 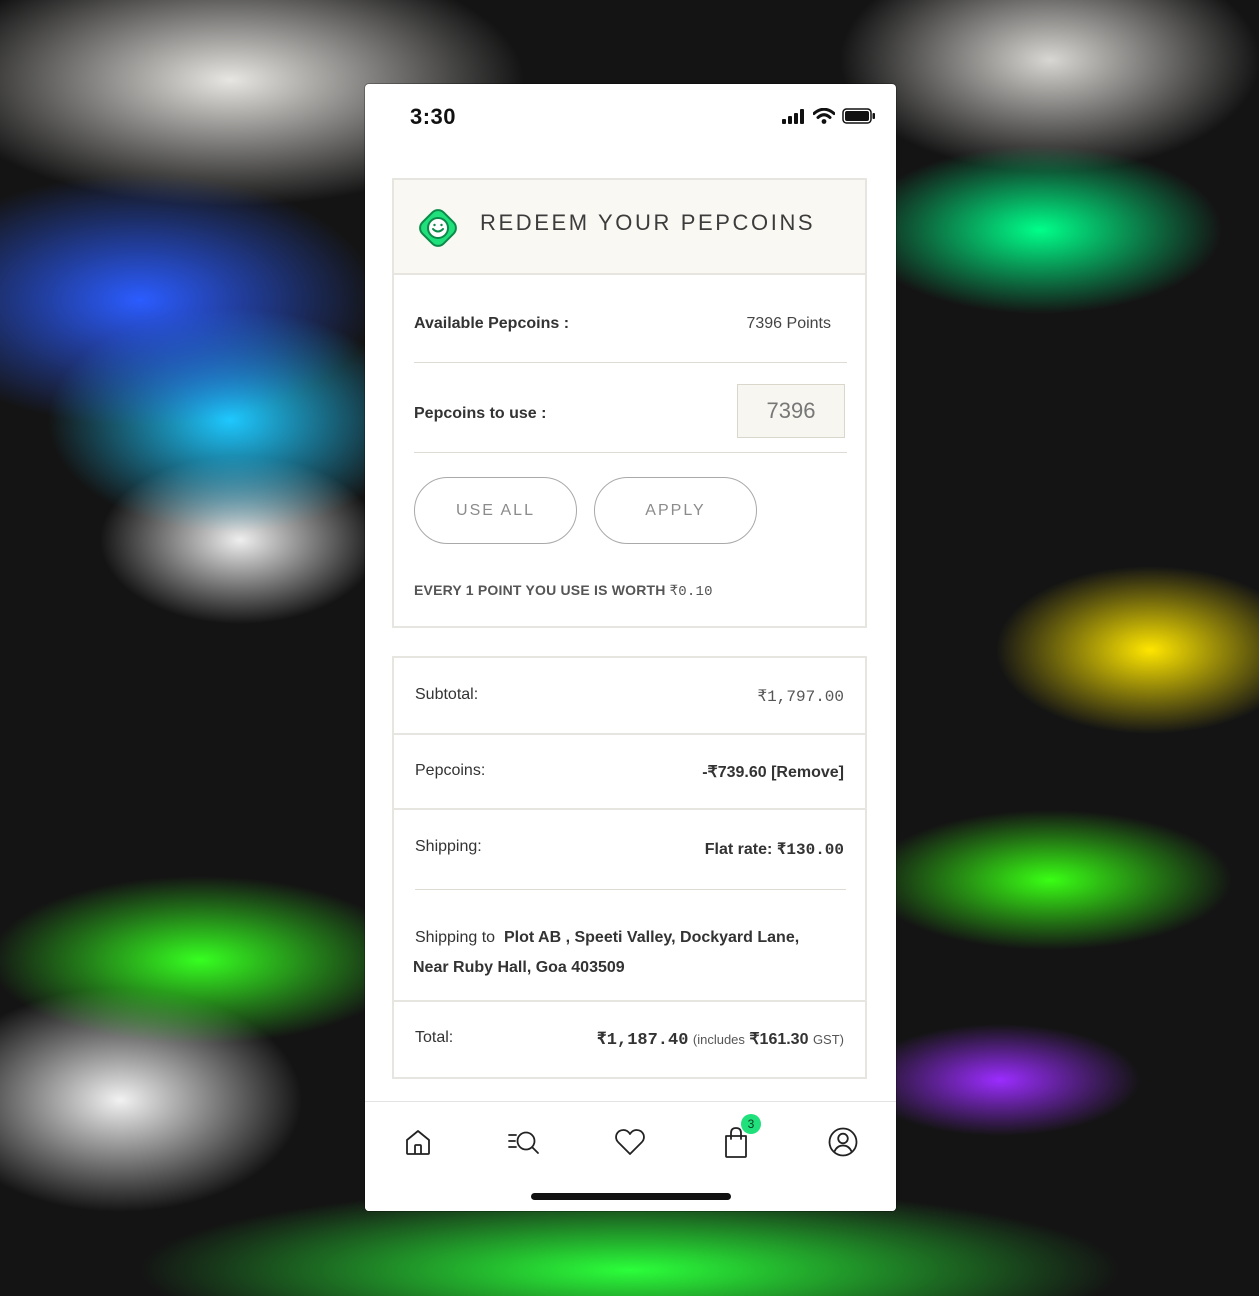 I want to click on remove-pepcoins-link: [Remove], so click(x=807, y=772).